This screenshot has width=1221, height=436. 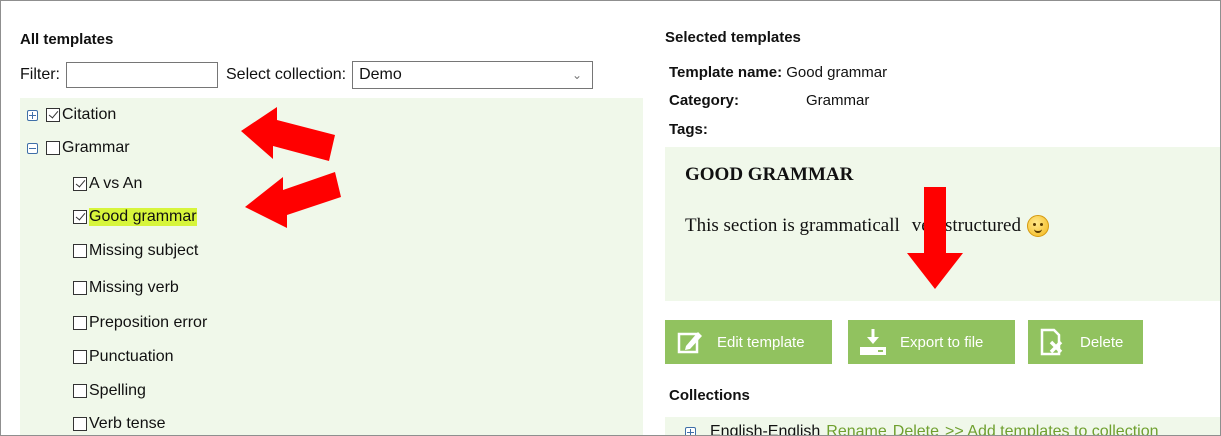 What do you see at coordinates (142, 75) in the screenshot?
I see `filter-input` at bounding box center [142, 75].